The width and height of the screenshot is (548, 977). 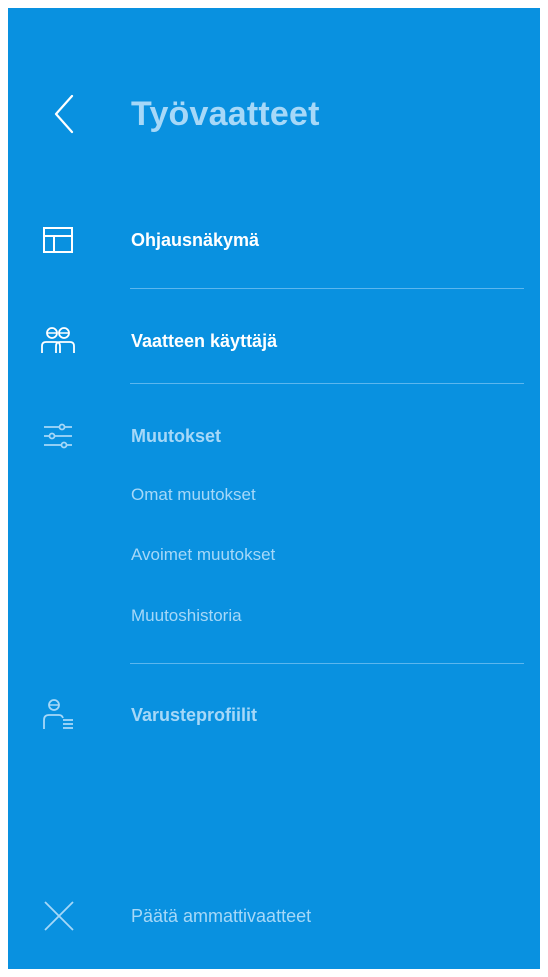 I want to click on close-label: Päätä ammattivaatteet, so click(x=221, y=916).